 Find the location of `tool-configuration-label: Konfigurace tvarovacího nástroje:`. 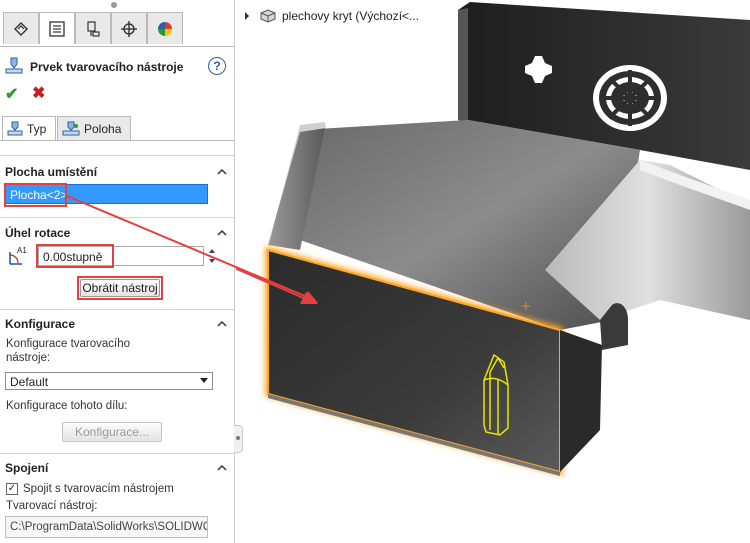

tool-configuration-label: Konfigurace tvarovacího nástroje: is located at coordinates (68, 351).